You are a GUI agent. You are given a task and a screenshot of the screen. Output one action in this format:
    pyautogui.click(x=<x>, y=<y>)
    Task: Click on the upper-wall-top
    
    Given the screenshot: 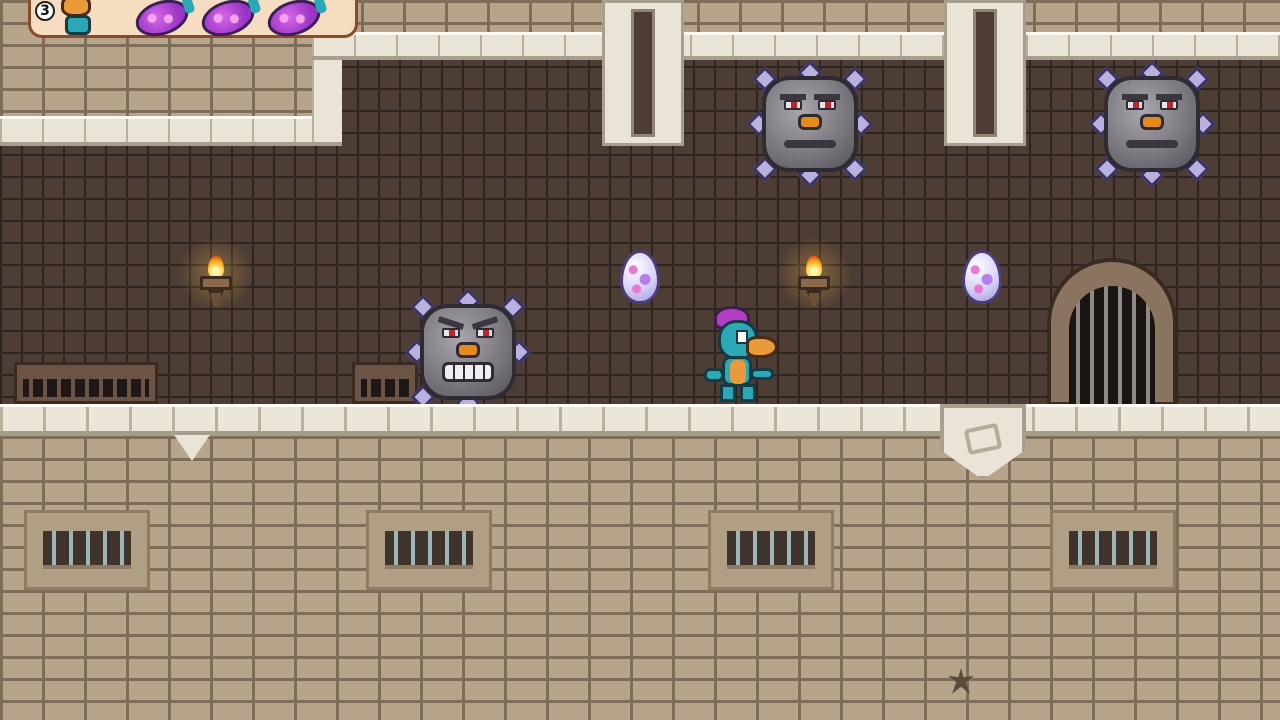 What is the action you would take?
    pyautogui.click(x=810, y=18)
    